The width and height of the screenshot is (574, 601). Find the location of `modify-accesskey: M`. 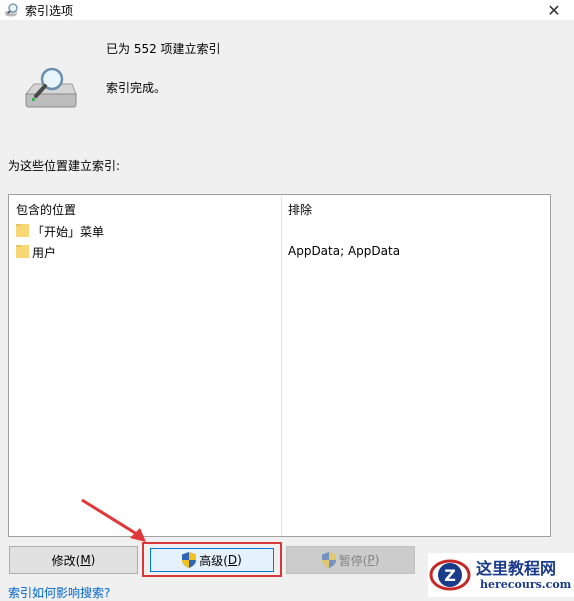

modify-accesskey: M is located at coordinates (85, 560).